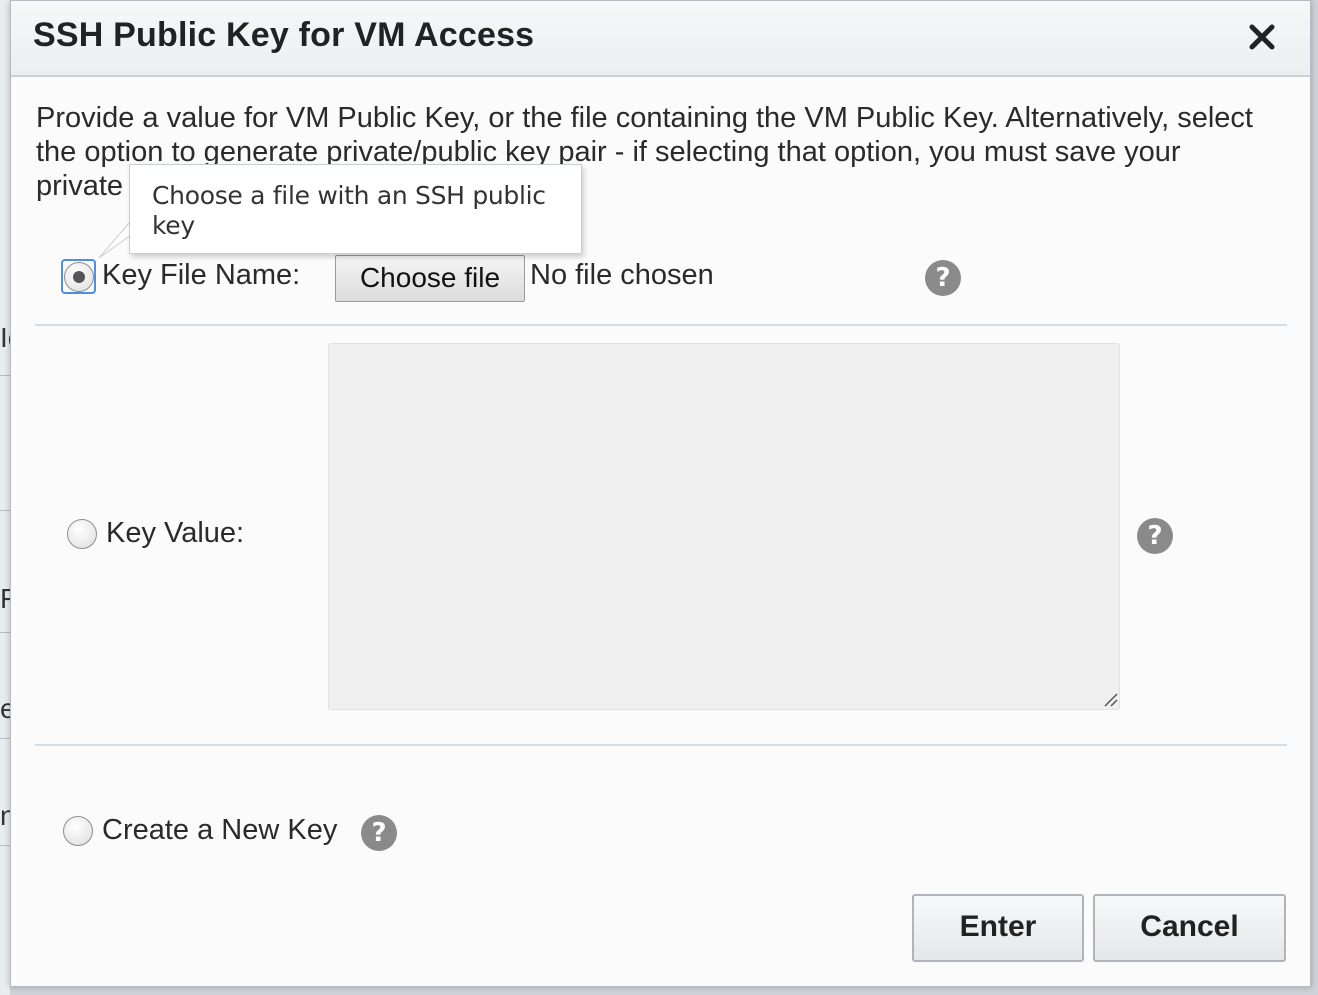 This screenshot has width=1318, height=995. I want to click on close-icon, so click(1262, 37).